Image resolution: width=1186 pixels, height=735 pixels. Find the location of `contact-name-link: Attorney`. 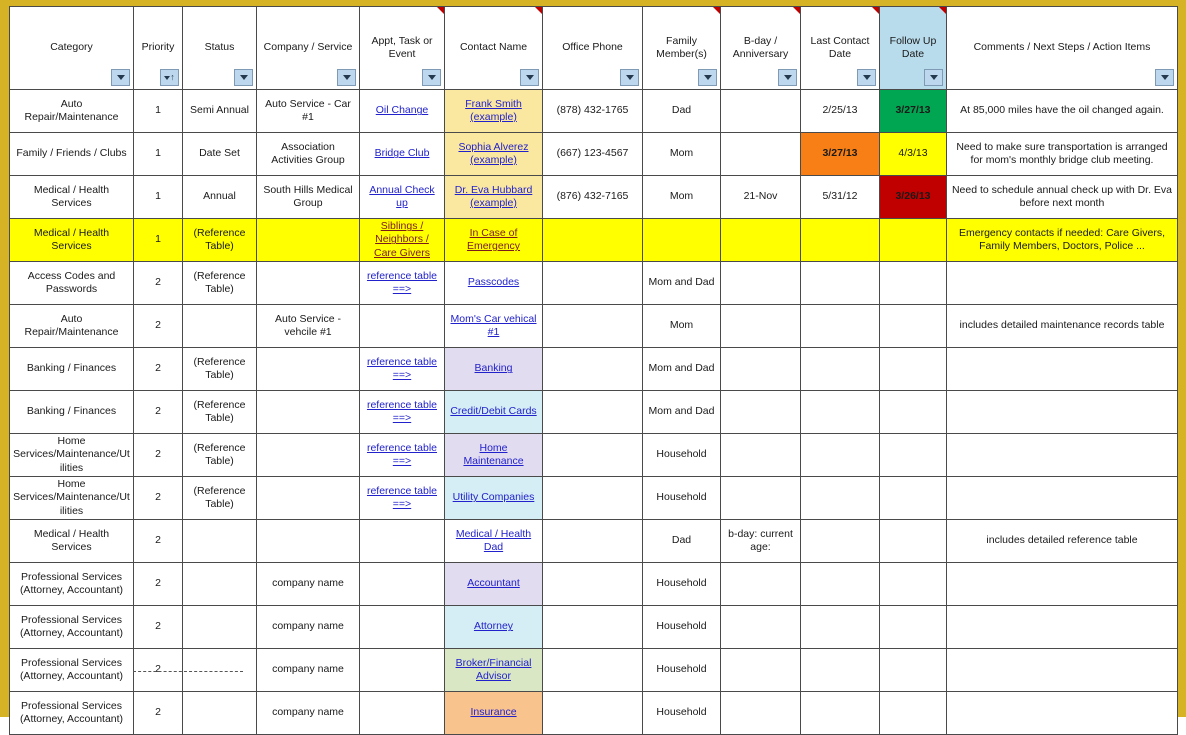

contact-name-link: Attorney is located at coordinates (493, 626).